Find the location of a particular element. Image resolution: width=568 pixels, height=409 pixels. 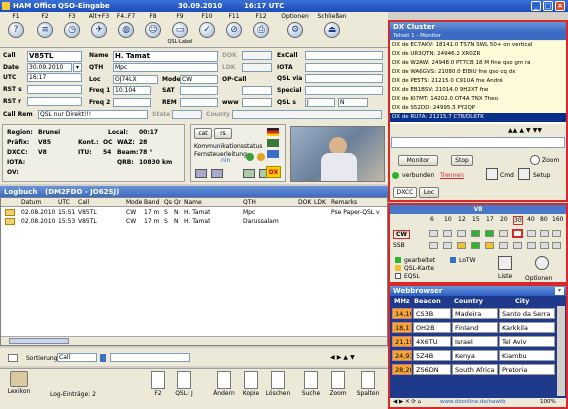

freq2-input is located at coordinates (132, 102).